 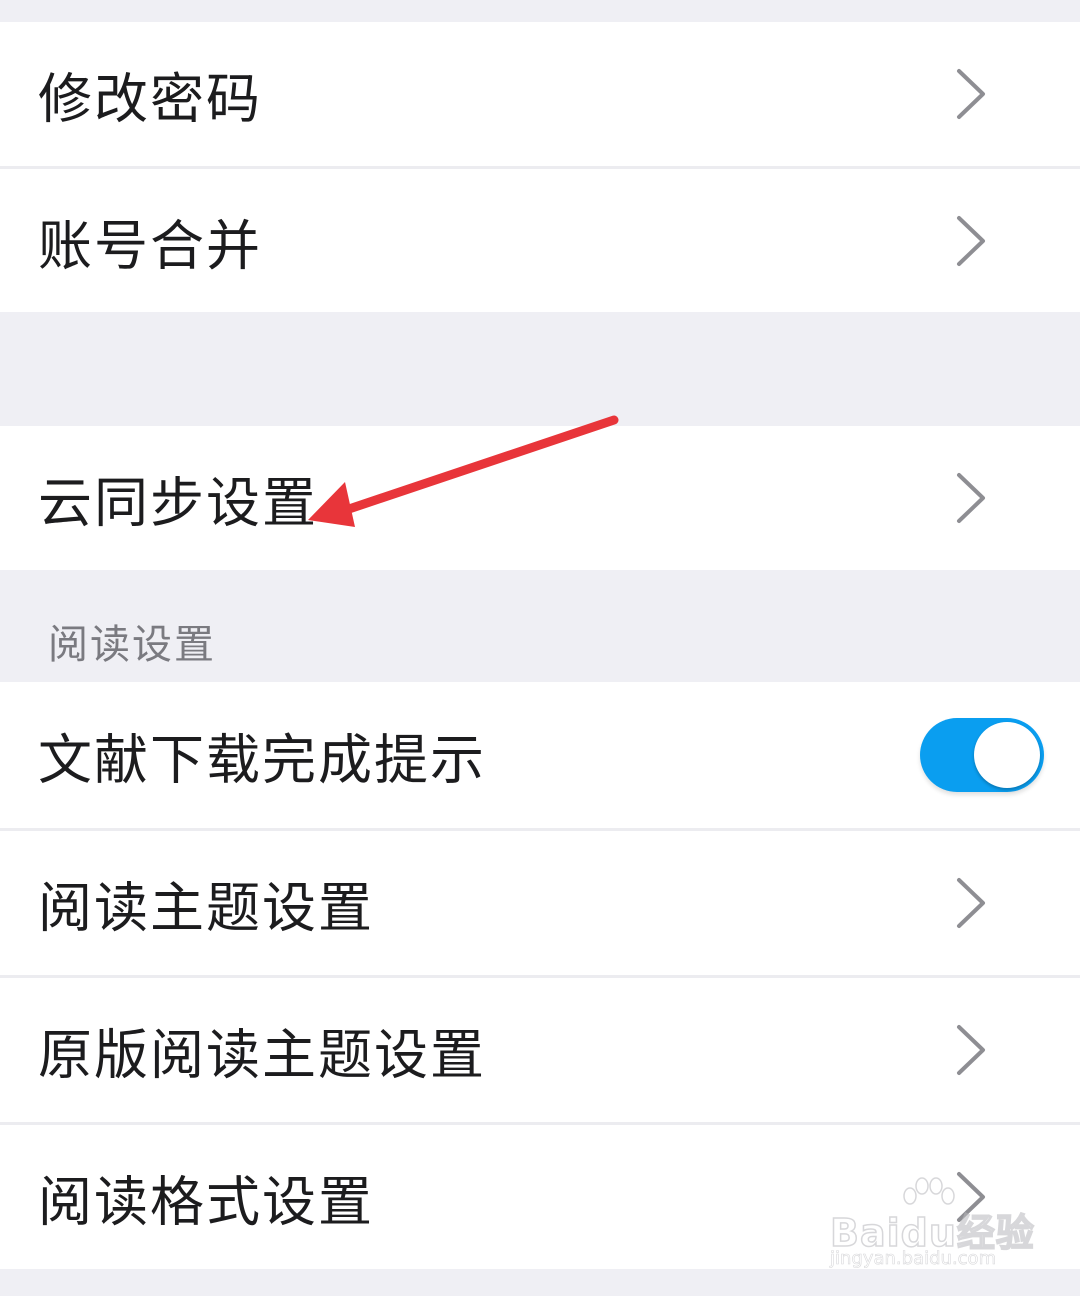 I want to click on settings-item-label: 原版阅读主题设置, so click(x=262, y=1055).